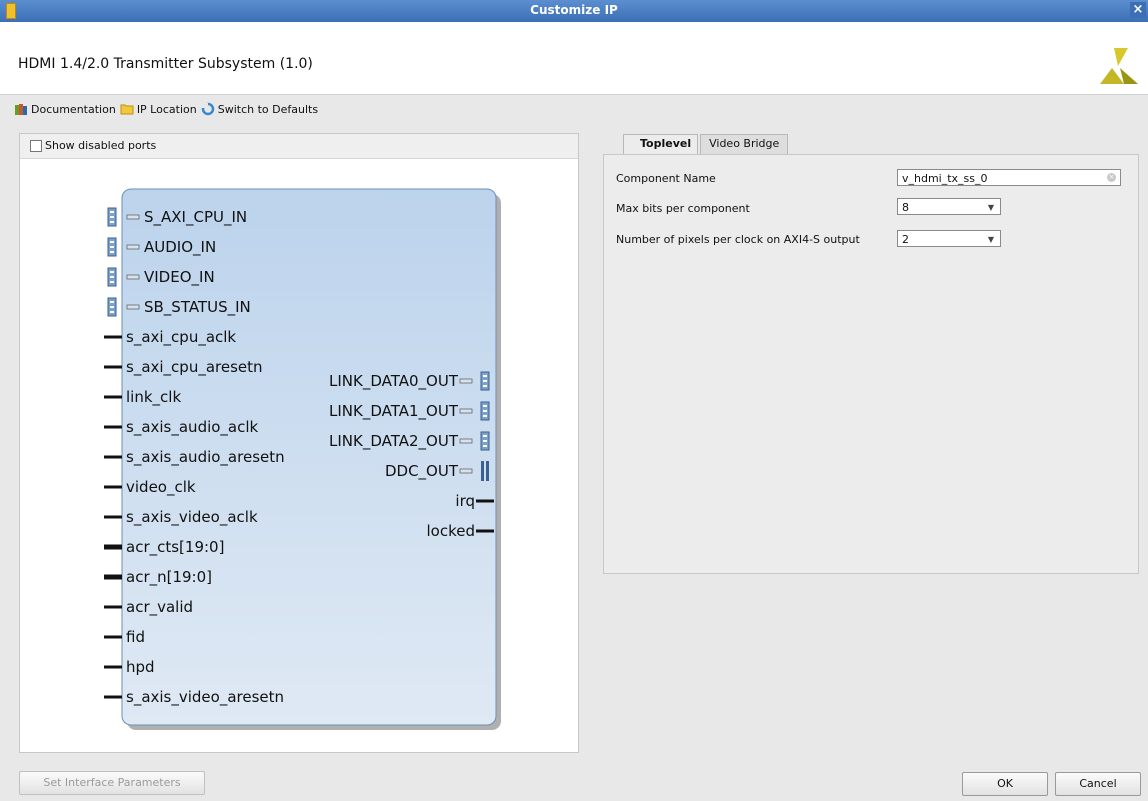 Image resolution: width=1148 pixels, height=801 pixels. I want to click on param-tabs: Toplevel Video Bridge, so click(706, 144).